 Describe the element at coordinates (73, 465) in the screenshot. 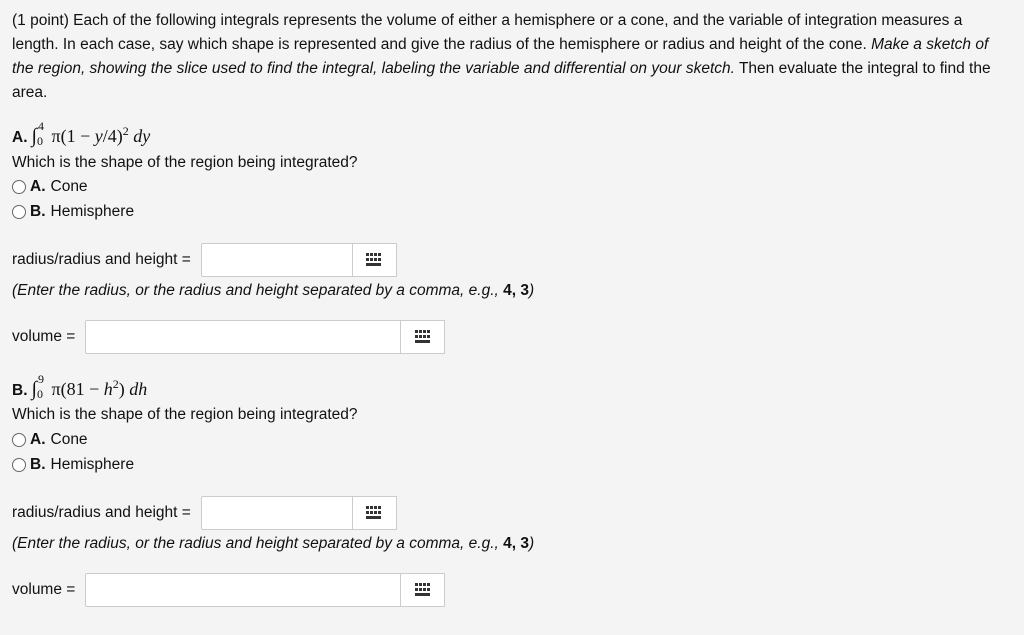

I see `part-b-option-hemisphere: B. Hemisphere` at that location.